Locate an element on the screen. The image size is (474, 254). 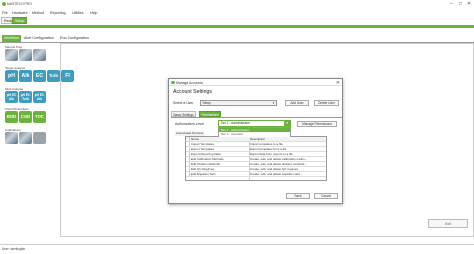
add-user-button: Add User is located at coordinates (297, 102).